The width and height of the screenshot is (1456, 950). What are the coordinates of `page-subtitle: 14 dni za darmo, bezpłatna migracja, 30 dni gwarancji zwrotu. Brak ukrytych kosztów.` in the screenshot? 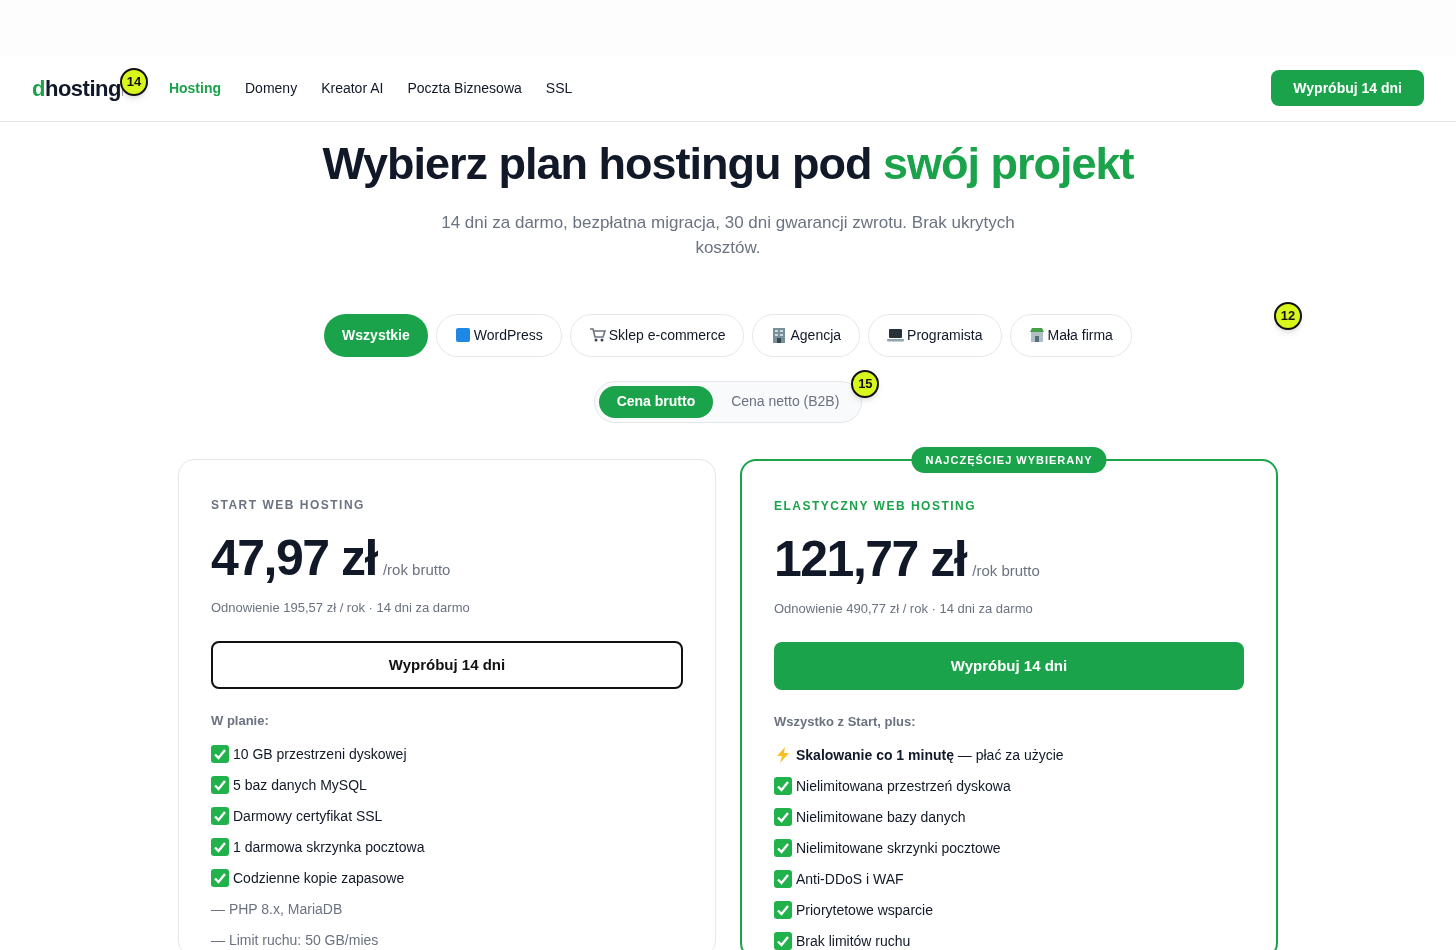 It's located at (728, 235).